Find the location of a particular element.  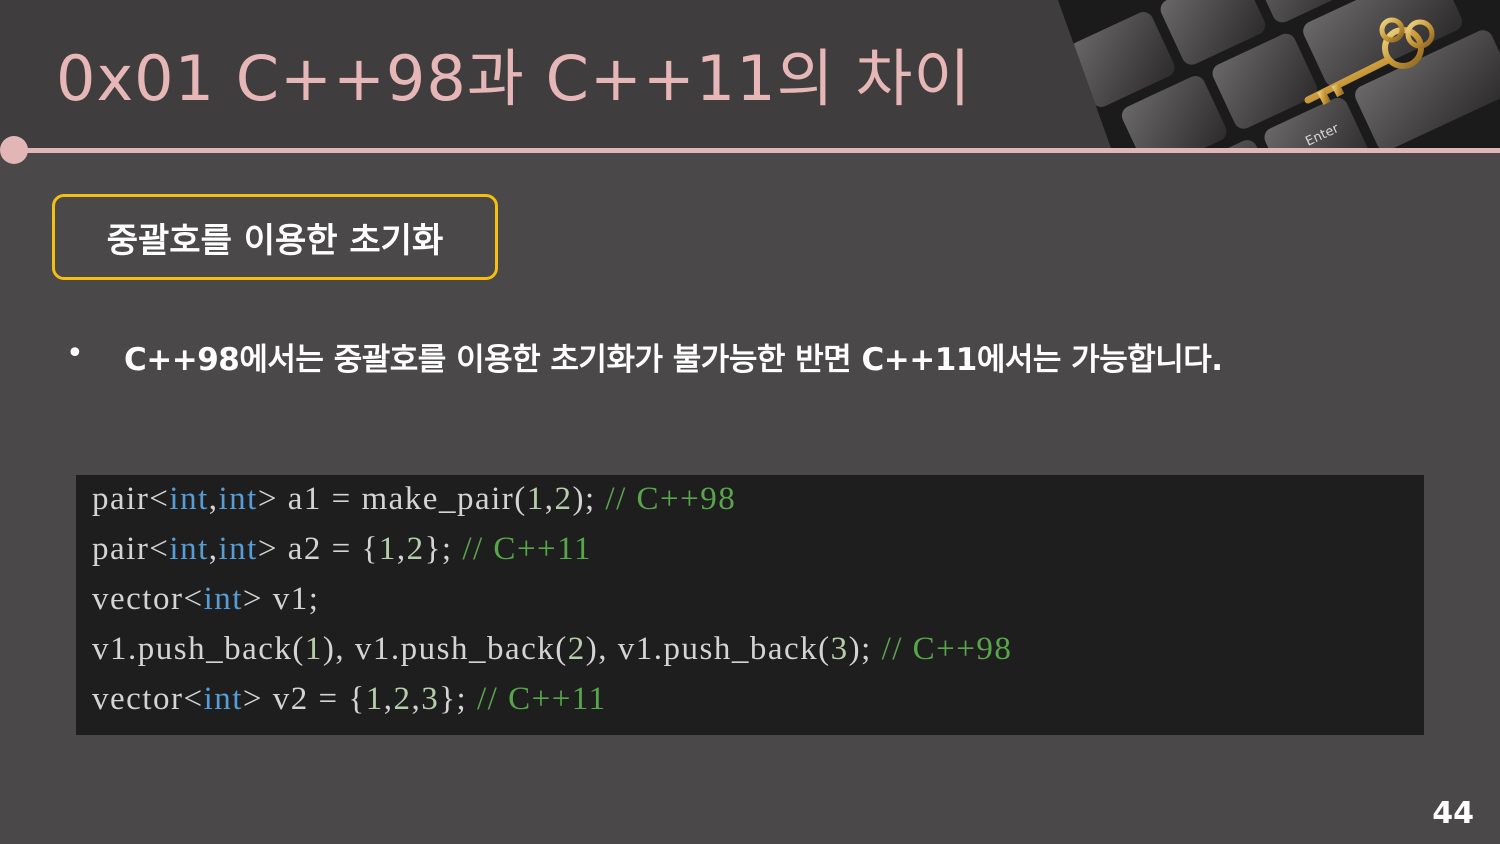

code-token-plain: > v1; is located at coordinates (281, 599).